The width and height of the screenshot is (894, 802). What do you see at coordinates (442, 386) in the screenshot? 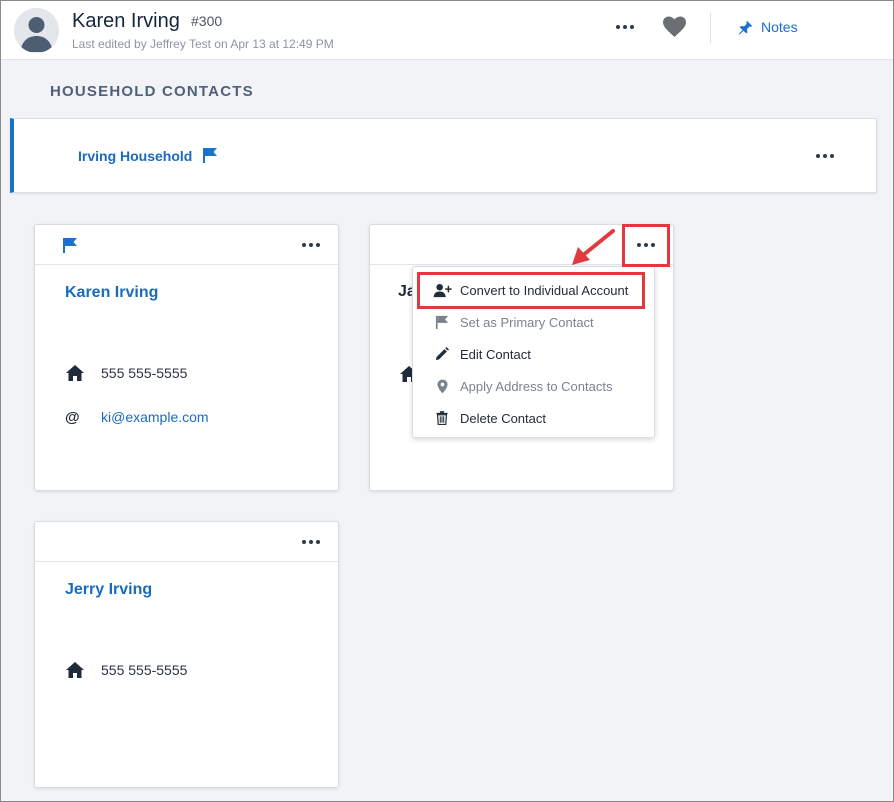
I see `map-pin-icon` at bounding box center [442, 386].